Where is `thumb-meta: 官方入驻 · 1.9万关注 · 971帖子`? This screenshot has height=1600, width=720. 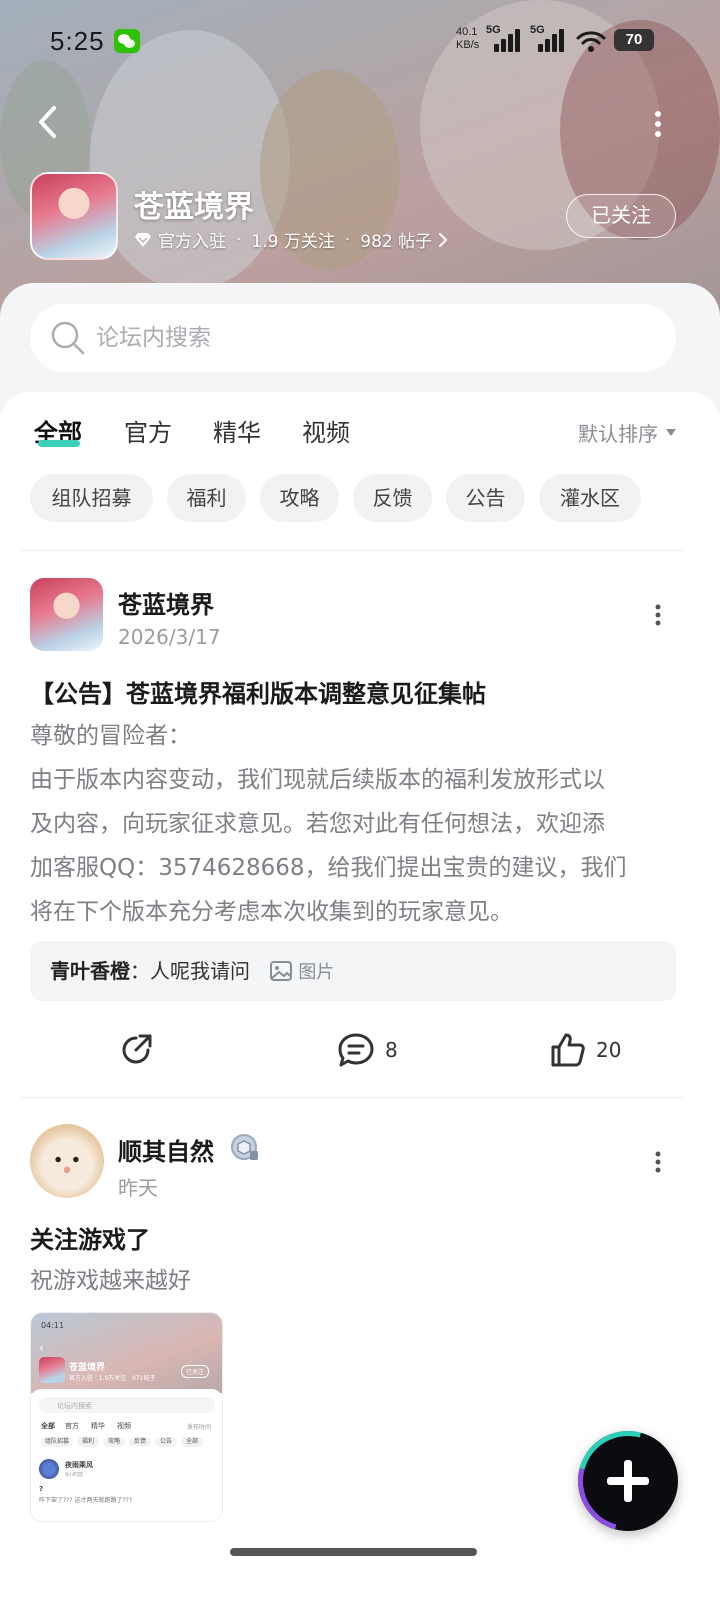
thumb-meta: 官方入驻 · 1.9万关注 · 971帖子 is located at coordinates (112, 1378).